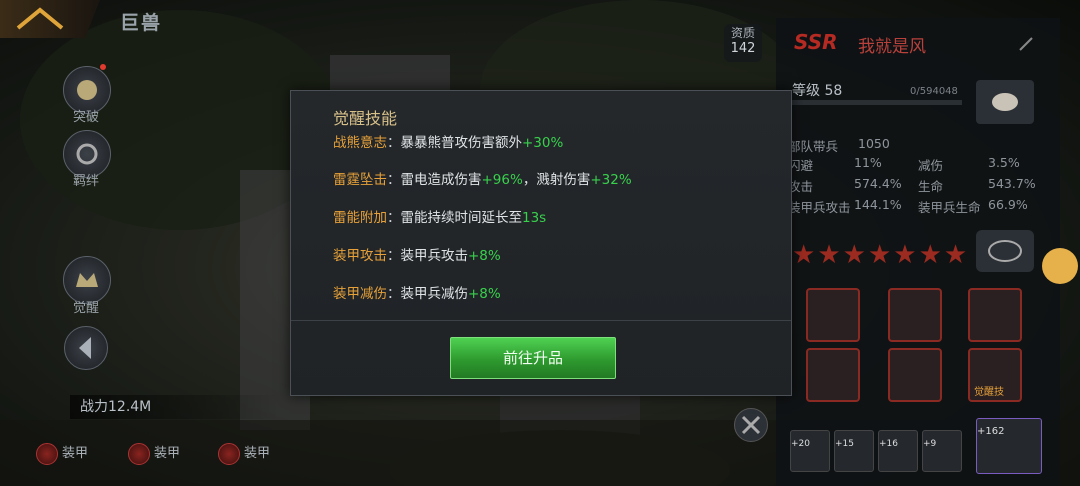  I want to click on dialog-divider, so click(541, 320).